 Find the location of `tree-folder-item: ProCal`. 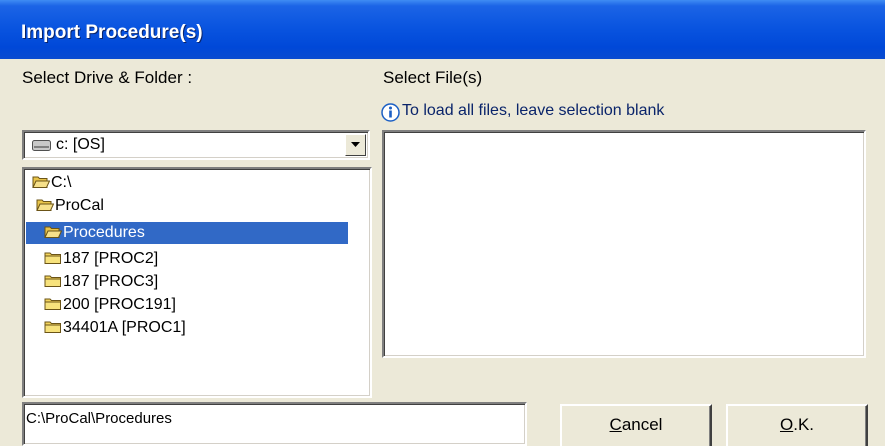

tree-folder-item: ProCal is located at coordinates (70, 206).